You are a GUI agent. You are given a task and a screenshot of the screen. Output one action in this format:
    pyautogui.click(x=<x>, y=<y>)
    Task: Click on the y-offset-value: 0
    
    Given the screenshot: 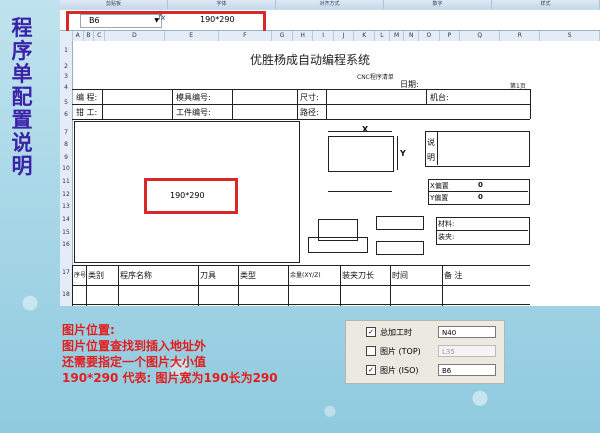 What is the action you would take?
    pyautogui.click(x=480, y=197)
    